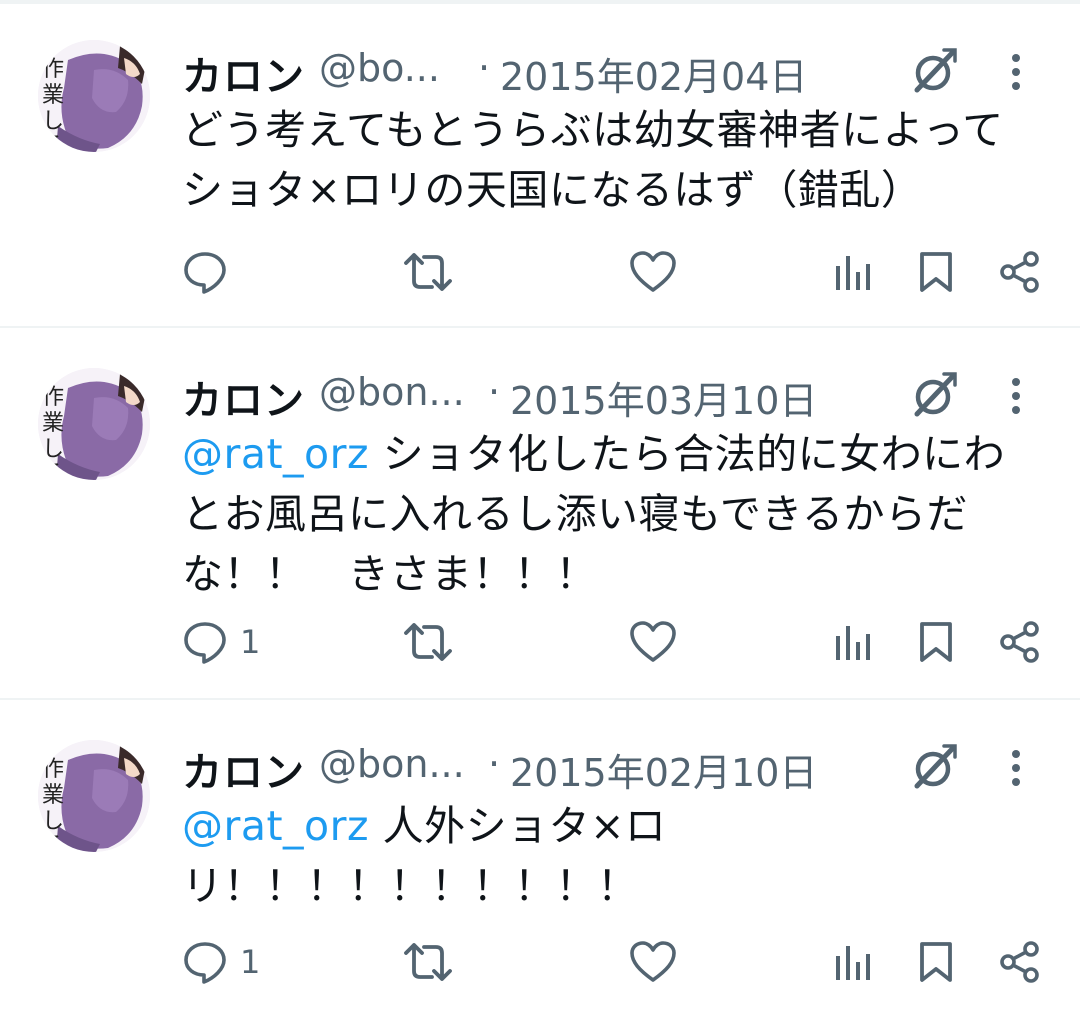 The width and height of the screenshot is (1080, 1013). I want to click on tweet-text-line: @rat_orz ショタ化したら合法的に女わにわ, so click(612, 454).